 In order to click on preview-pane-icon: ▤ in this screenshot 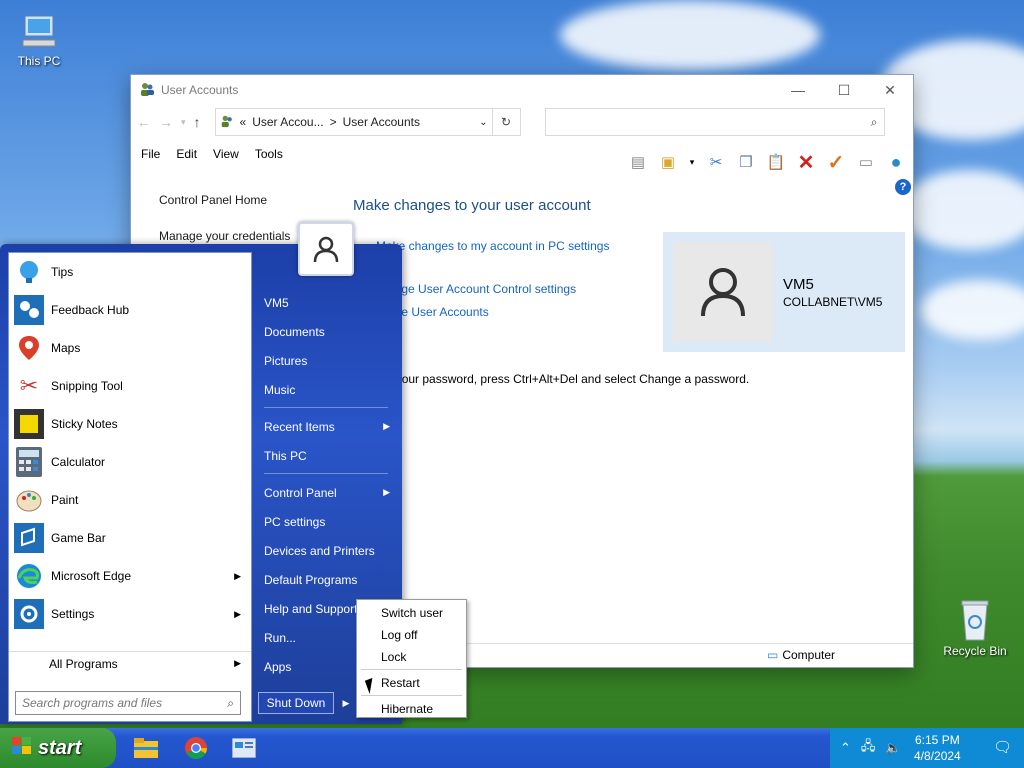, I will do `click(638, 162)`.